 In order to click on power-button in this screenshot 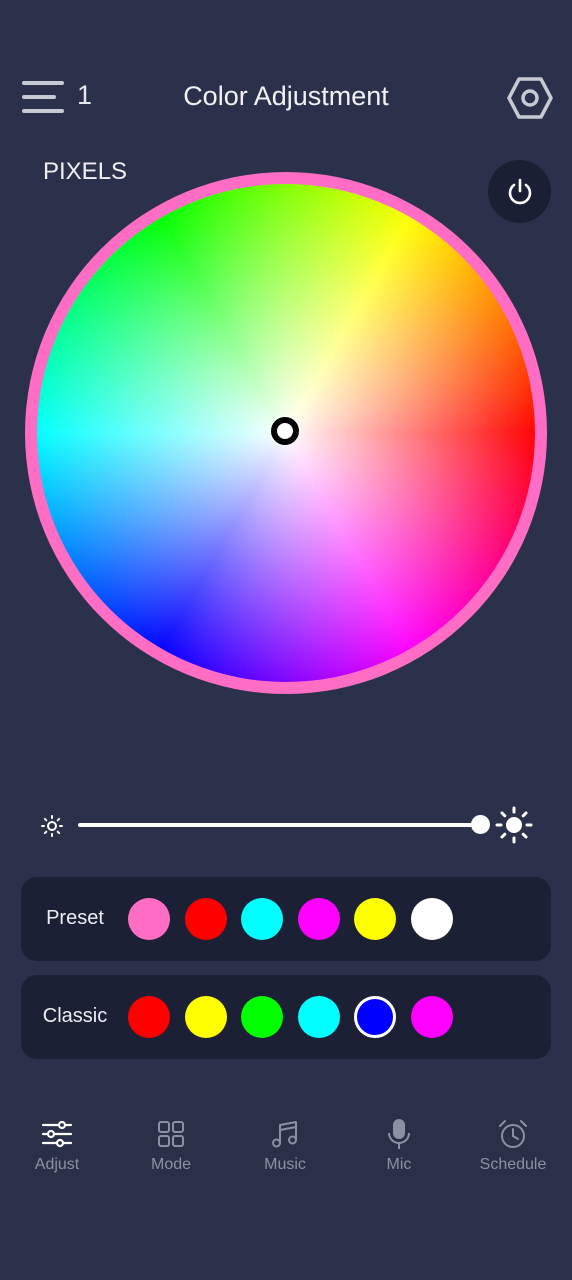, I will do `click(519, 191)`.